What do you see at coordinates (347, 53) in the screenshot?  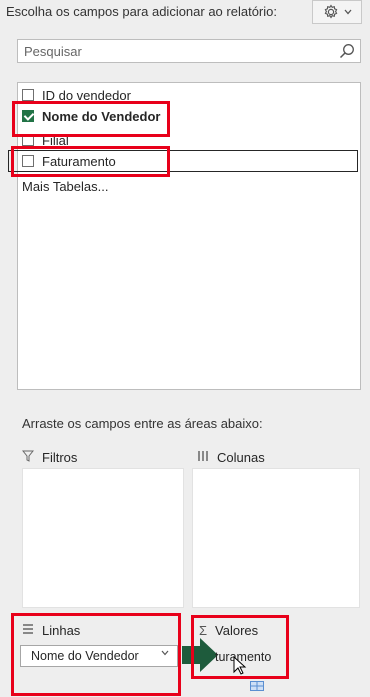 I see `search-icon` at bounding box center [347, 53].